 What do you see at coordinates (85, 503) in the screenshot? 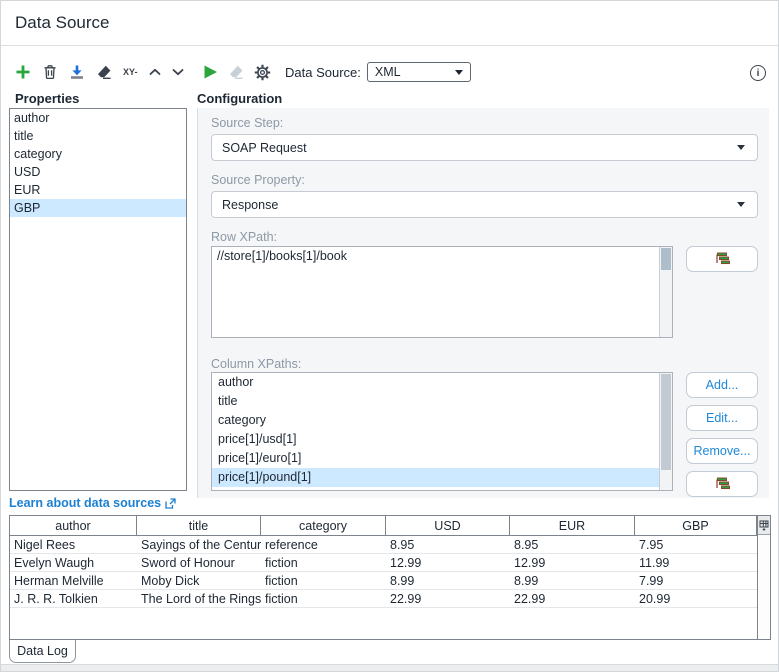
I see `learn-link-label: Learn about data sources` at bounding box center [85, 503].